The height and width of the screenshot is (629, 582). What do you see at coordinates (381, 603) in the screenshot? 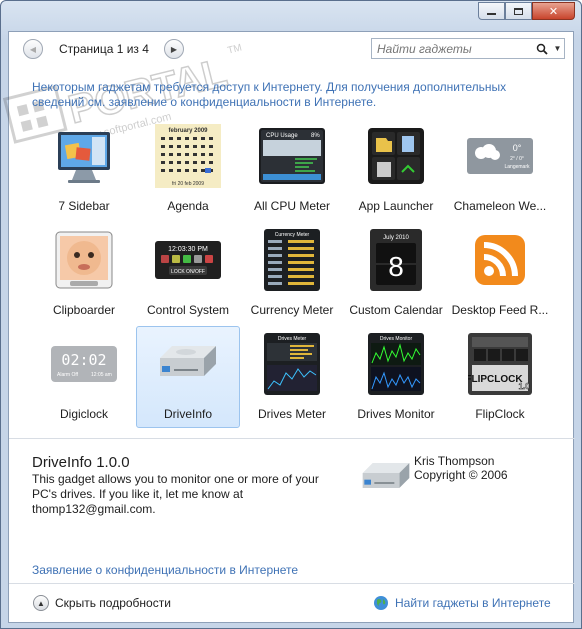
I see `globe-icon` at bounding box center [381, 603].